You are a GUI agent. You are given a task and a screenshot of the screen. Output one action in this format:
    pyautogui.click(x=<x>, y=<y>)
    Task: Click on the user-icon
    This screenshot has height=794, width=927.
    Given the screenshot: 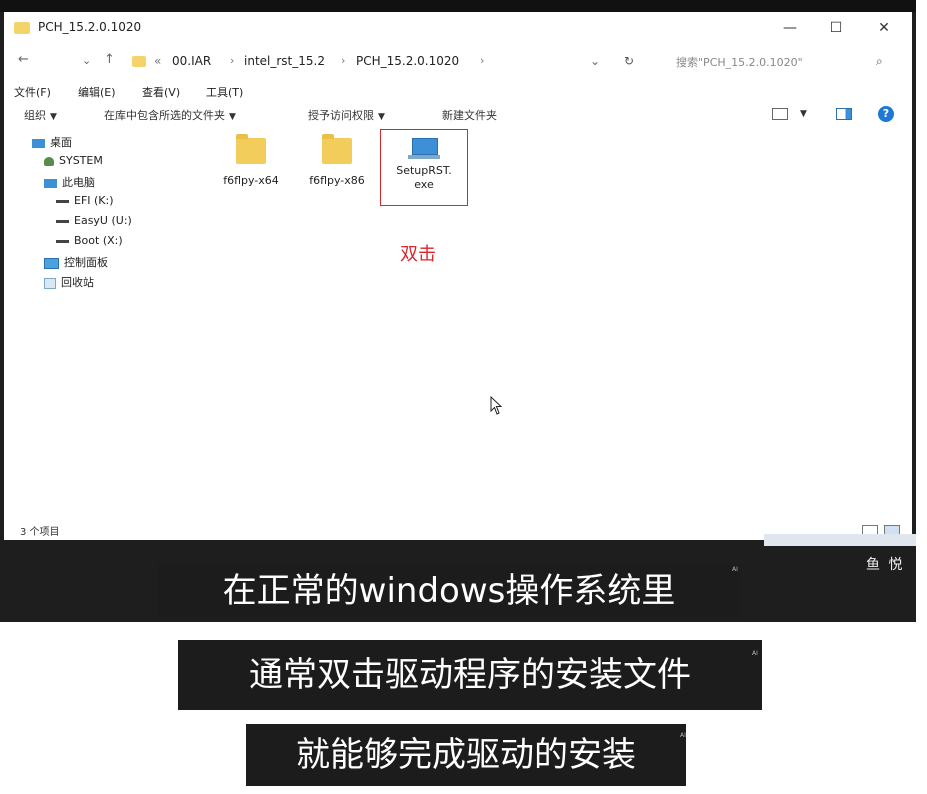 What is the action you would take?
    pyautogui.click(x=49, y=161)
    